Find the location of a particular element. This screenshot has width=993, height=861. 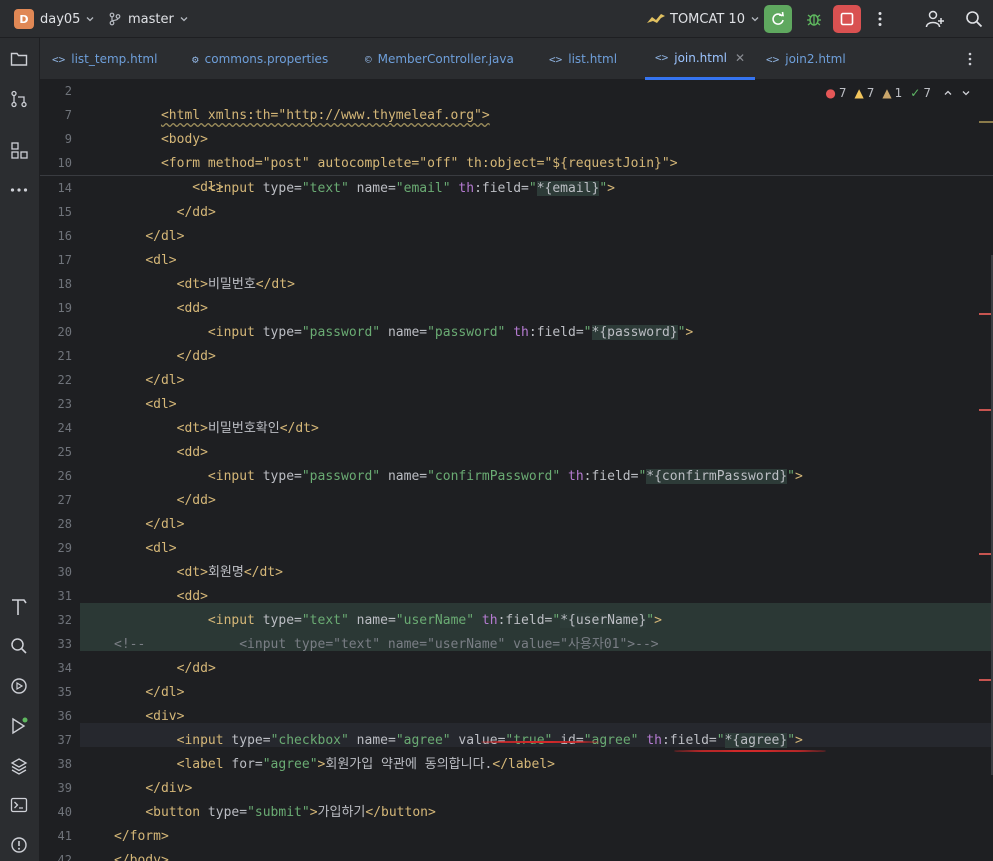

more-tools-button is located at coordinates (19, 190).